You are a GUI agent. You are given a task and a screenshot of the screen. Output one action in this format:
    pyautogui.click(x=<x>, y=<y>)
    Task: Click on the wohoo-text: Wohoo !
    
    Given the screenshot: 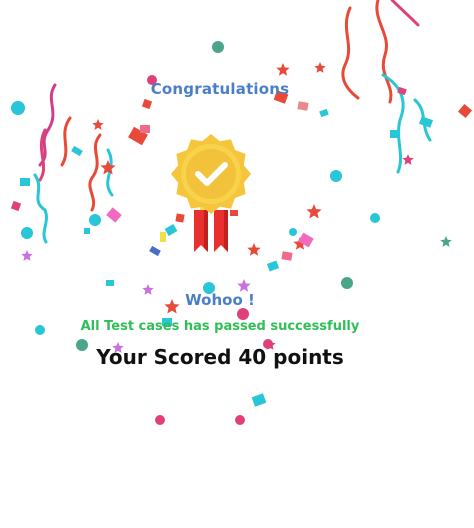 What is the action you would take?
    pyautogui.click(x=220, y=300)
    